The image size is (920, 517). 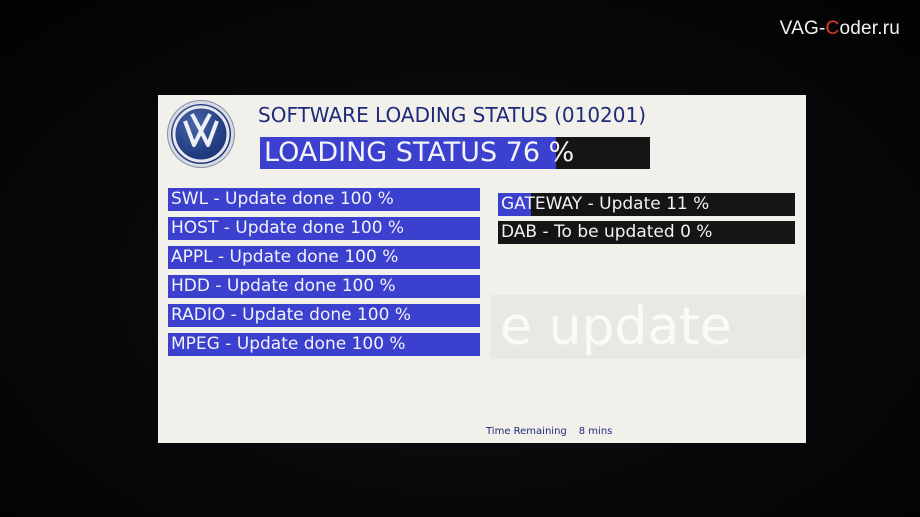 I want to click on watermark: VAG-Coder.ru, so click(x=840, y=29).